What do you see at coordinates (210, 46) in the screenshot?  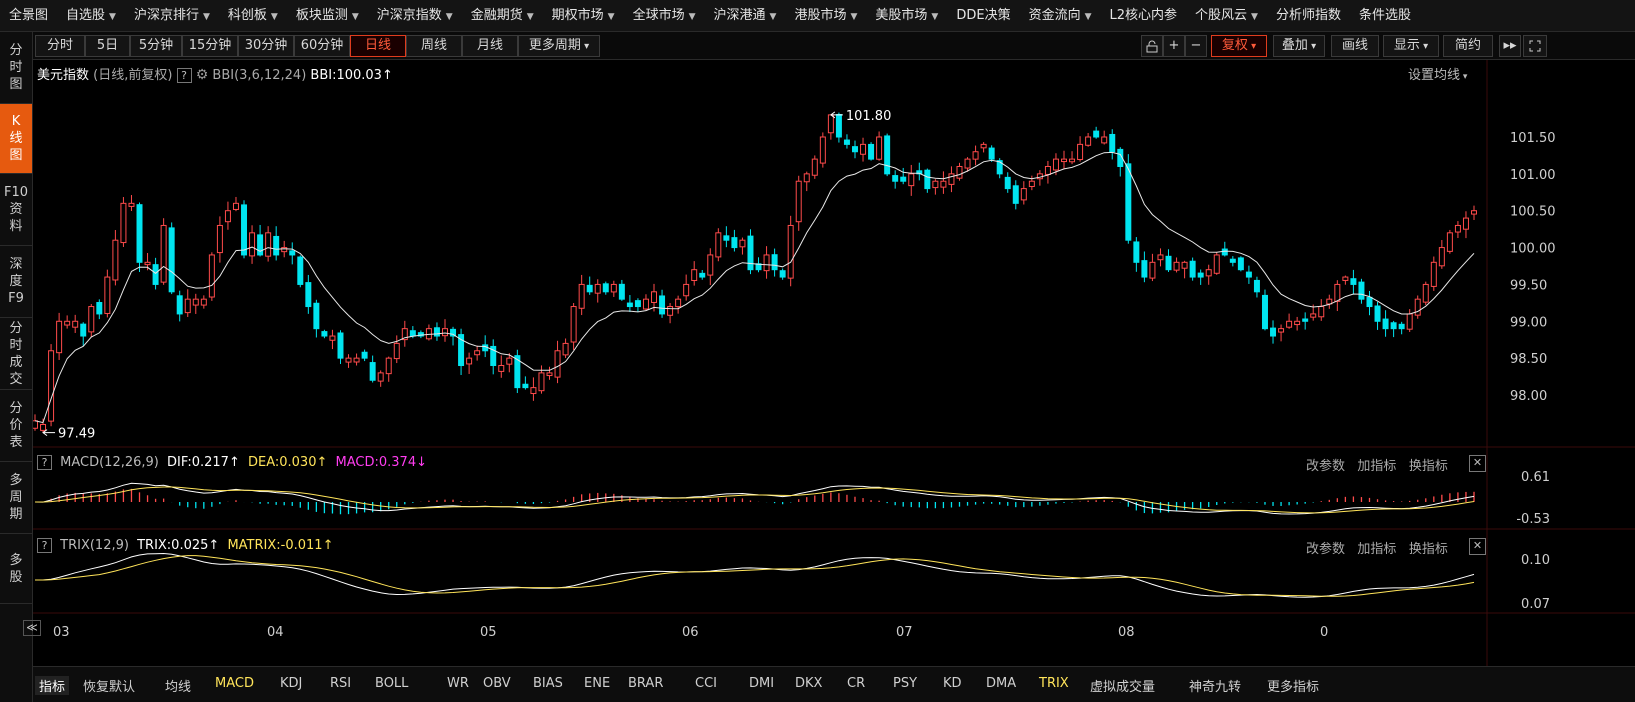 I see `period-button-3: 15分钟` at bounding box center [210, 46].